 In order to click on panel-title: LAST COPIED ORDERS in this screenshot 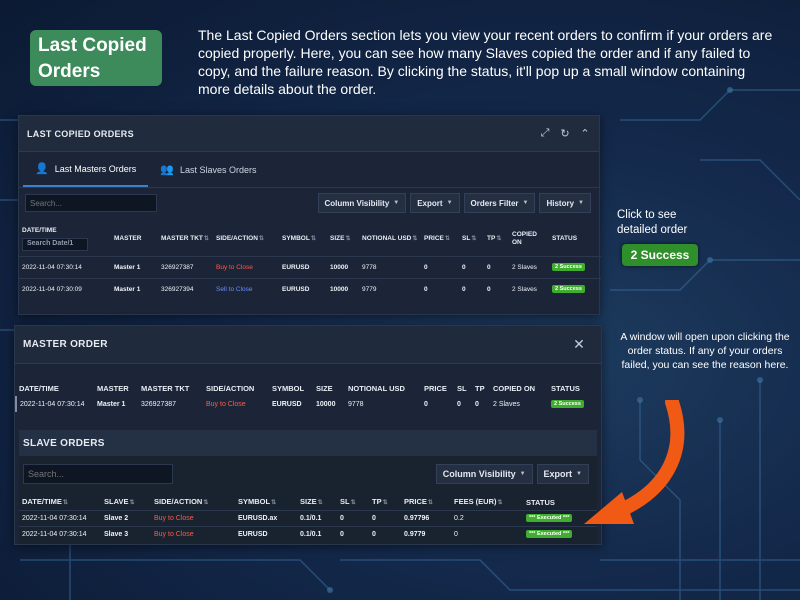, I will do `click(80, 133)`.